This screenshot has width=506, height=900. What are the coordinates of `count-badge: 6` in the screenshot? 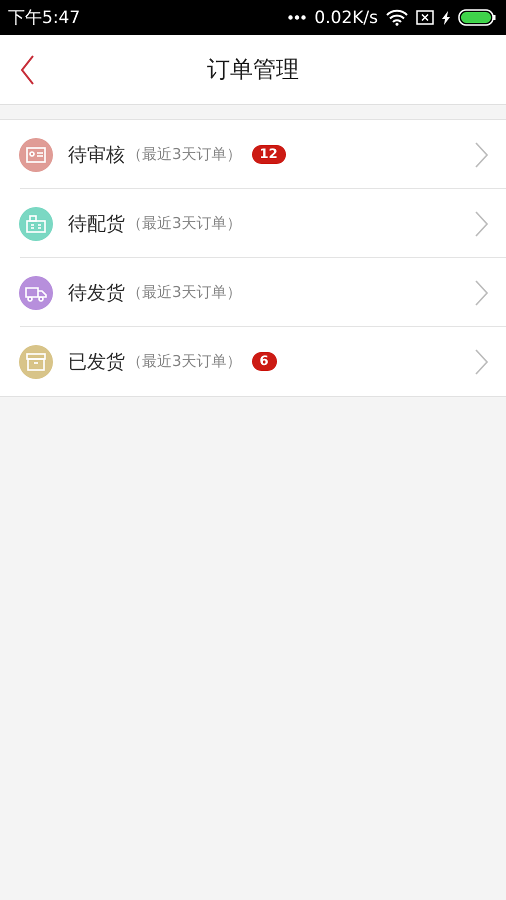 It's located at (264, 361).